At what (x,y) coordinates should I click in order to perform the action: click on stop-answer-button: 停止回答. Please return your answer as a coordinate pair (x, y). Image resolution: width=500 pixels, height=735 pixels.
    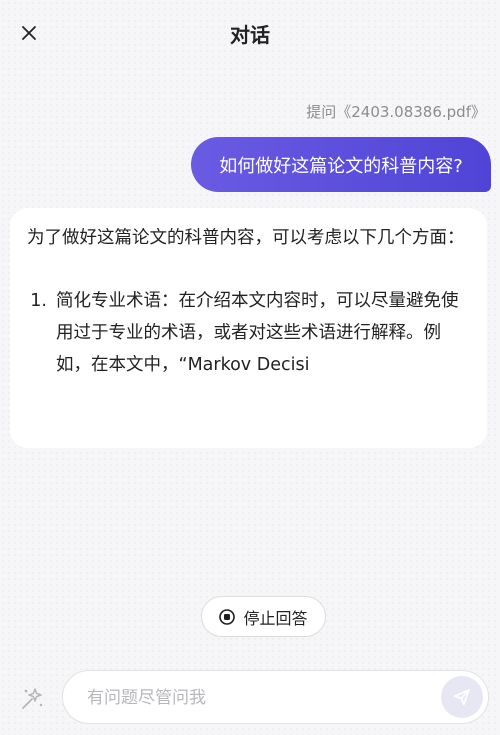
    Looking at the image, I should click on (263, 616).